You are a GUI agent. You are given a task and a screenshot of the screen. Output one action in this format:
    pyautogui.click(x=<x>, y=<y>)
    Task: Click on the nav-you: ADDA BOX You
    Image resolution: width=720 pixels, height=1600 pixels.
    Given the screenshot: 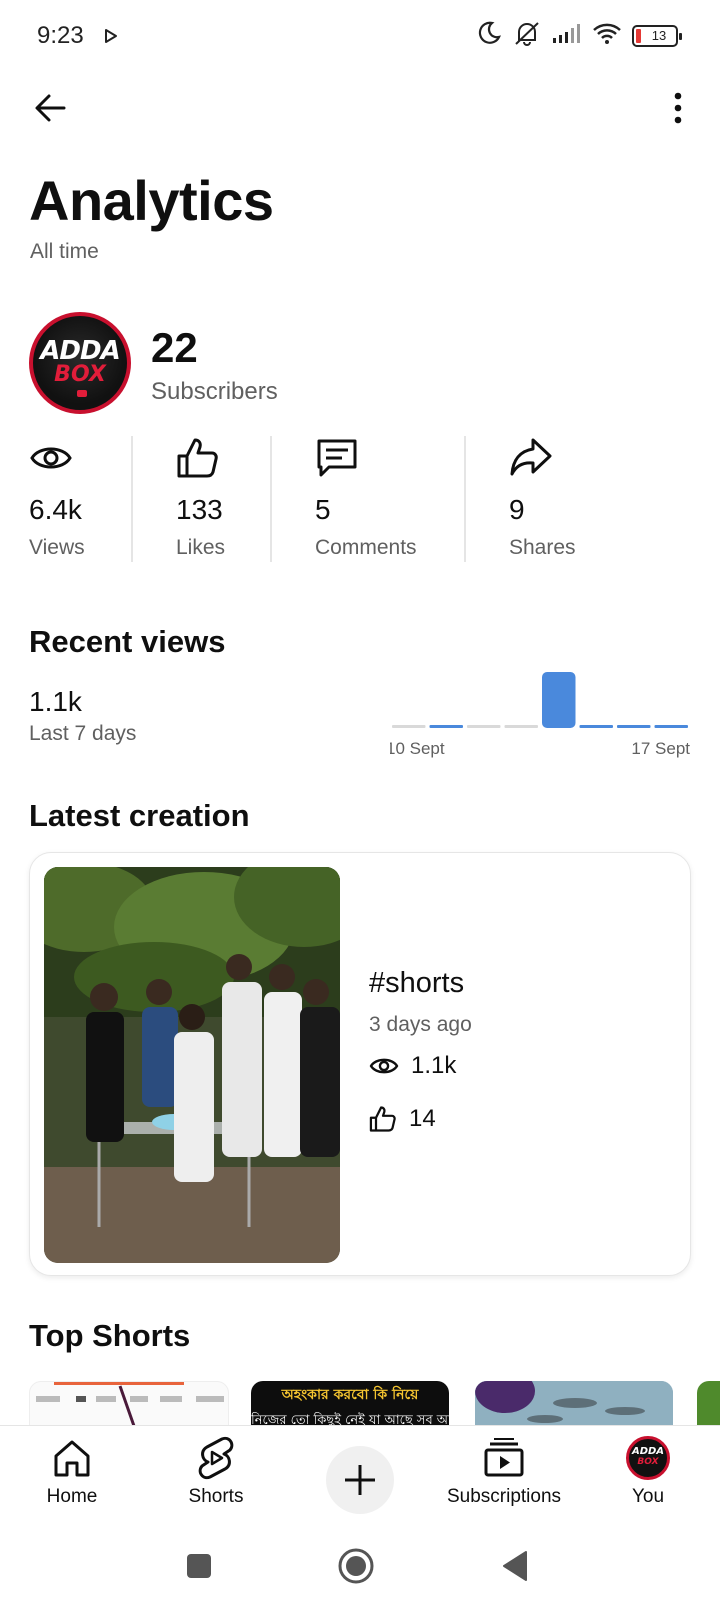 What is the action you would take?
    pyautogui.click(x=648, y=1481)
    